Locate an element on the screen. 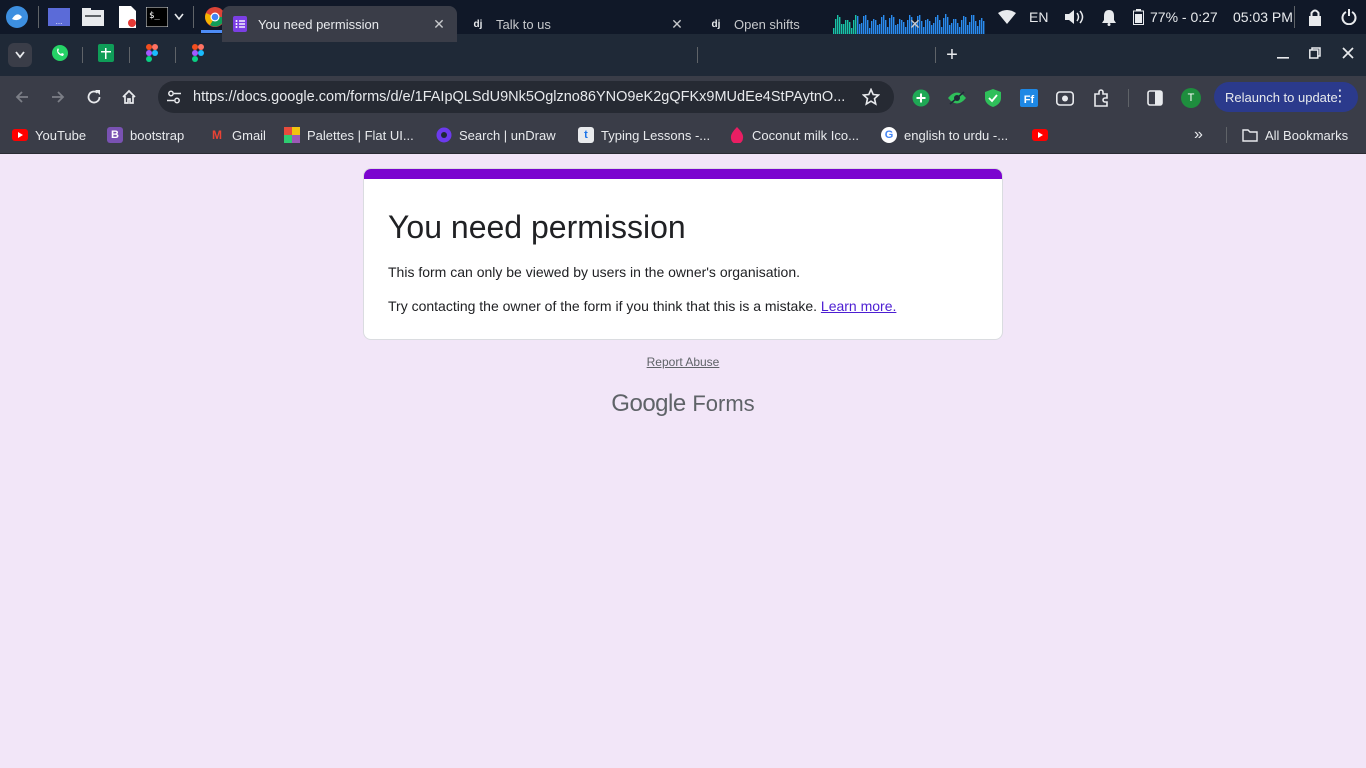 The image size is (1366, 768). eye-extension-icon is located at coordinates (957, 98).